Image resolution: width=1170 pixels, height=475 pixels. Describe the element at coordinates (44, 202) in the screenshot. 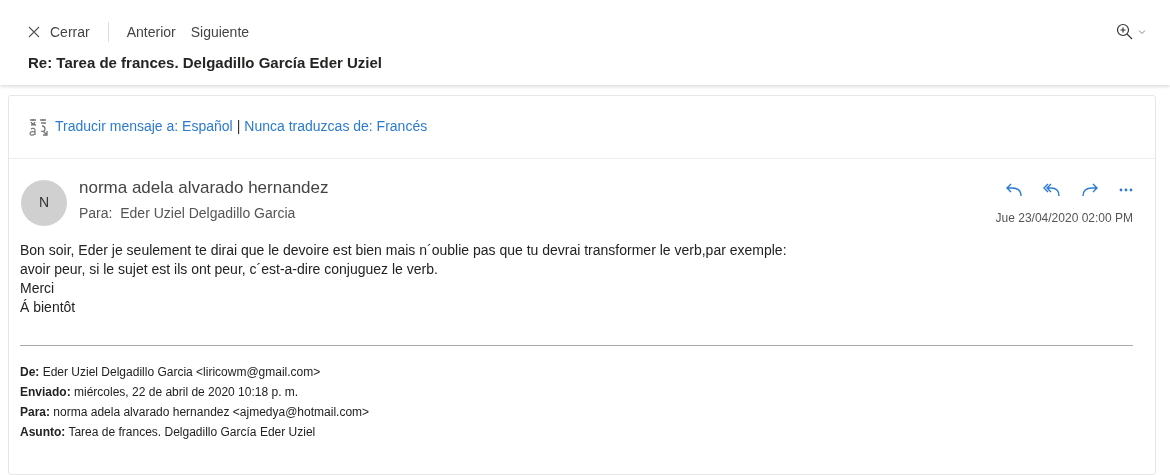

I see `avatar: N` at that location.